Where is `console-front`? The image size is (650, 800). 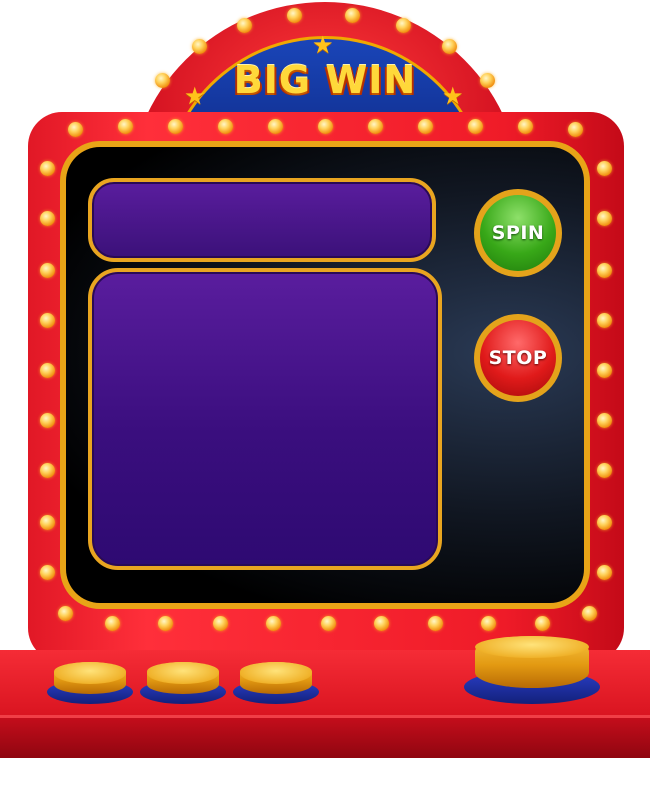 console-front is located at coordinates (325, 738).